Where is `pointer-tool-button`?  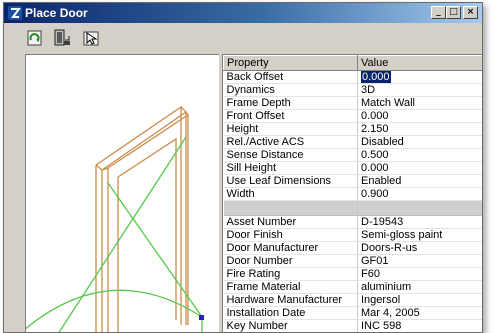
pointer-tool-button is located at coordinates (91, 38).